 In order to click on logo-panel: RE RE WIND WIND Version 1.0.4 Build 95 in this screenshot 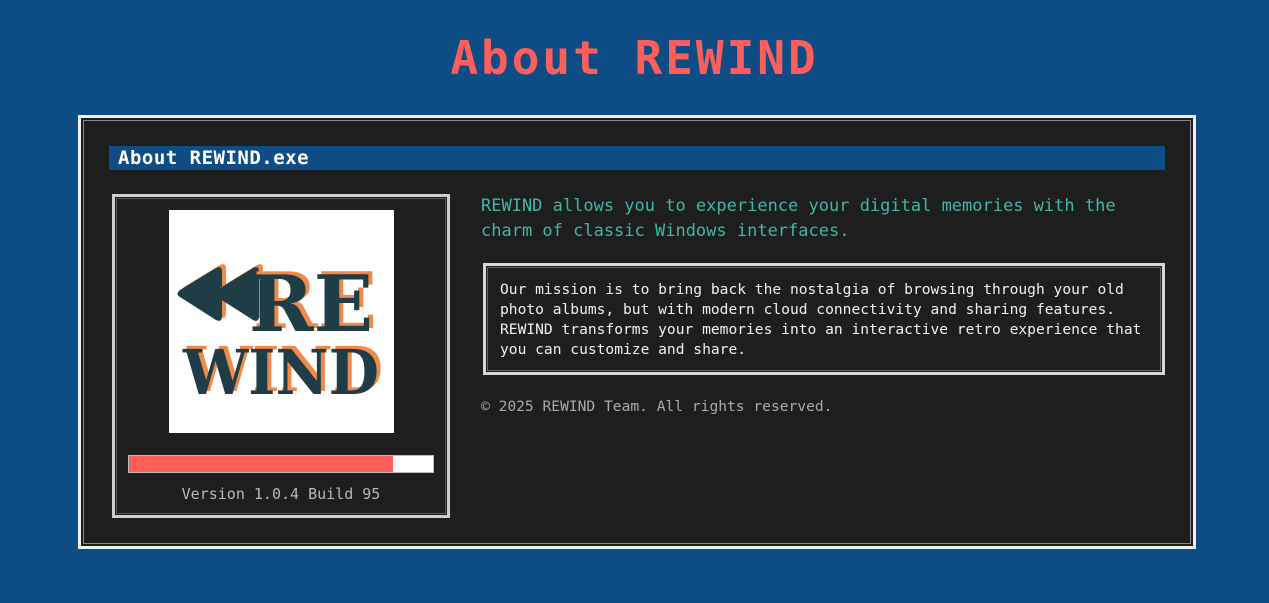, I will do `click(281, 356)`.